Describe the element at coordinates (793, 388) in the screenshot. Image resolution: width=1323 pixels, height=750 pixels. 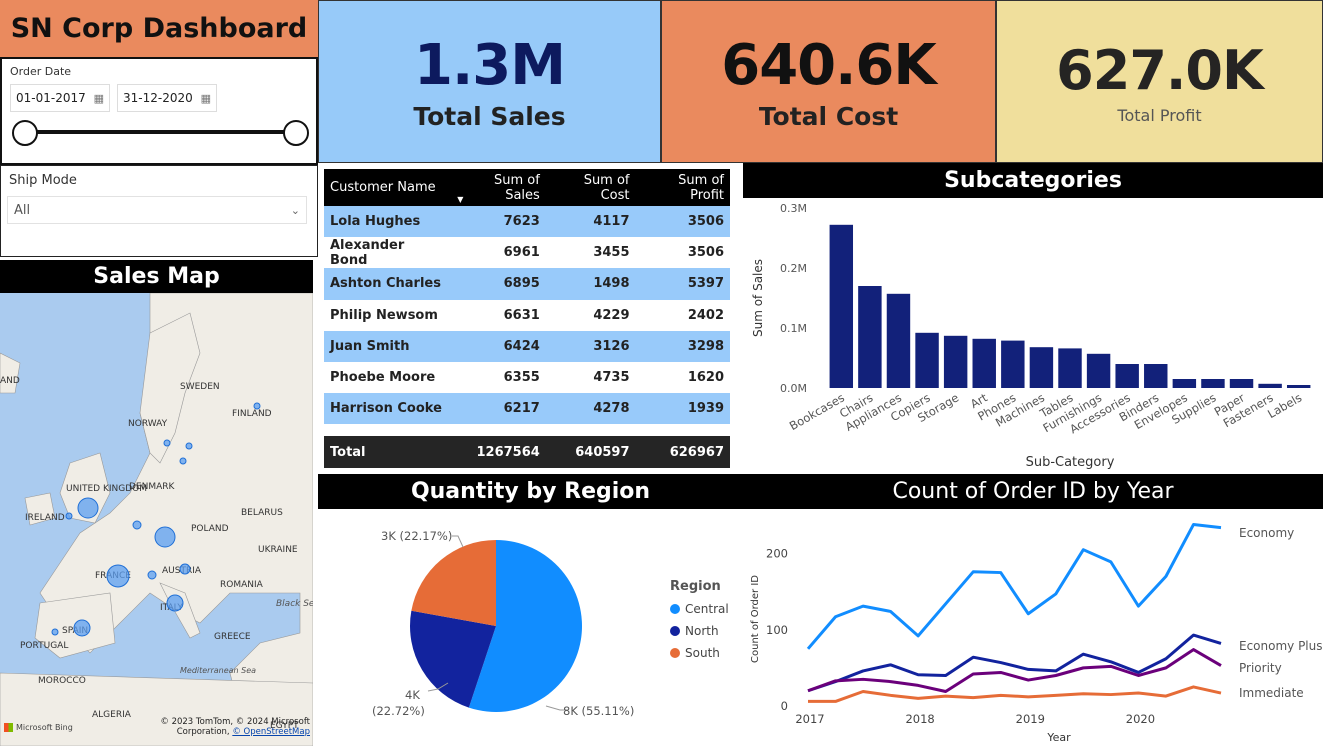
I see `y-tick-label: 0.0M` at that location.